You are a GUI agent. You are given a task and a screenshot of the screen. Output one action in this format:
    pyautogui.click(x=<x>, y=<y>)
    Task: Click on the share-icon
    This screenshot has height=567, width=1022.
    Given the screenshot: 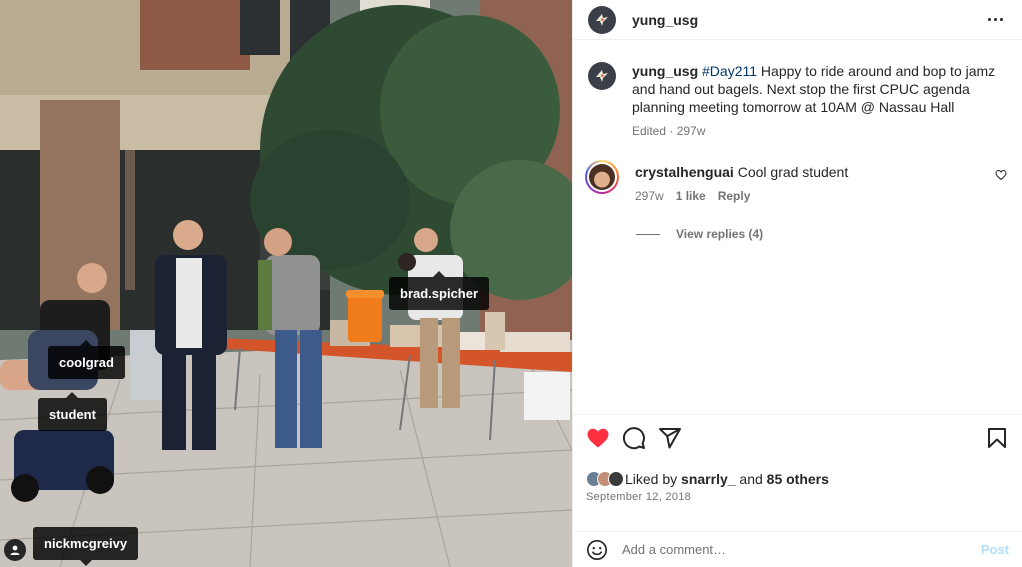 What is the action you would take?
    pyautogui.click(x=670, y=438)
    